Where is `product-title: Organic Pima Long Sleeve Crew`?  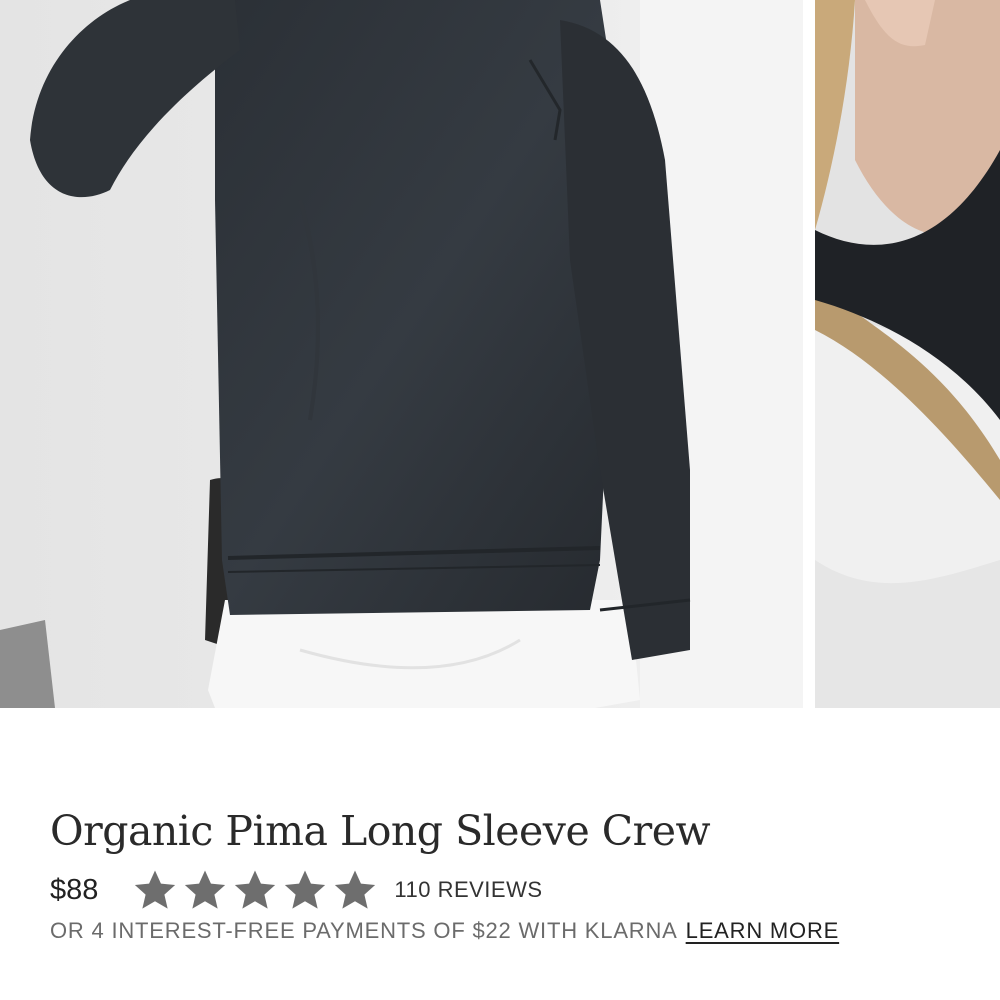
product-title: Organic Pima Long Sleeve Crew is located at coordinates (380, 831).